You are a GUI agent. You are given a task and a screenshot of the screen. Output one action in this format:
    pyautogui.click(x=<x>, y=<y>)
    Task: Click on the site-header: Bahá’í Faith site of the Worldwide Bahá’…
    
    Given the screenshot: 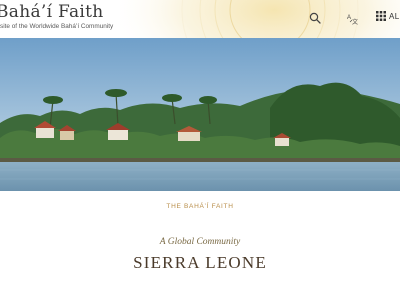 What is the action you would take?
    pyautogui.click(x=200, y=19)
    